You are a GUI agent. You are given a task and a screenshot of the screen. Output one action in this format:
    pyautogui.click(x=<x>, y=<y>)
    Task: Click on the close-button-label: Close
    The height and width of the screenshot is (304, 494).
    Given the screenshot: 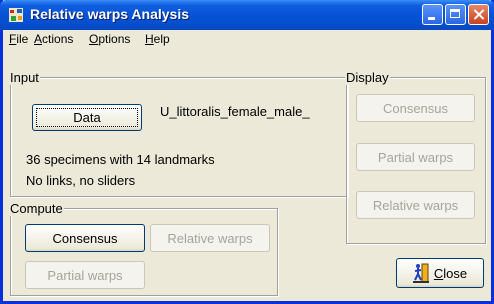 What is the action you would take?
    pyautogui.click(x=450, y=273)
    